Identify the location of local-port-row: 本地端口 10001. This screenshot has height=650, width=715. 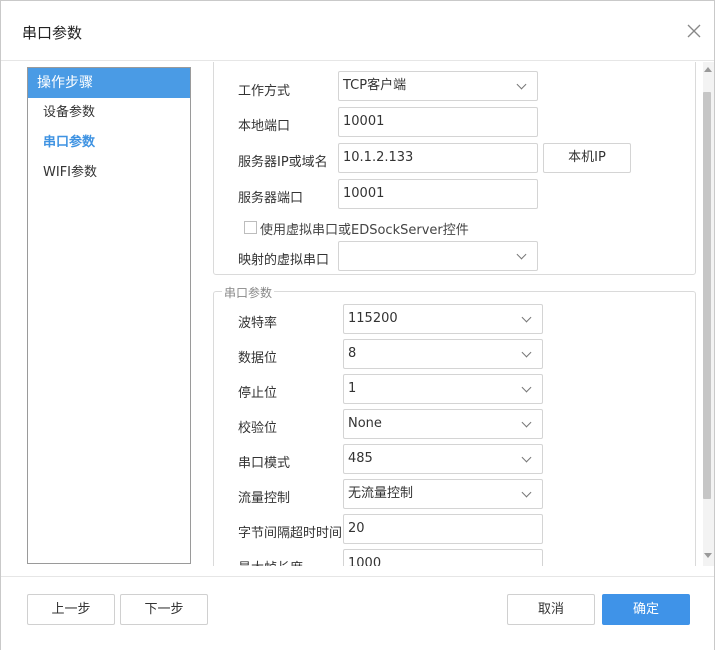
(454, 123).